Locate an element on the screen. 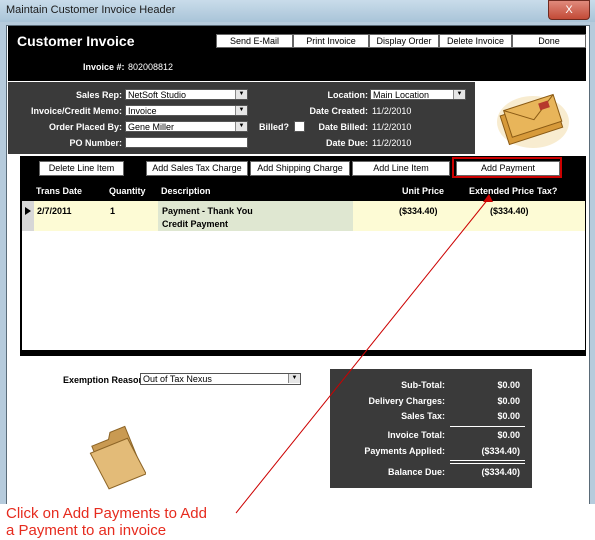 The width and height of the screenshot is (595, 540). folder-icon is located at coordinates (117, 457).